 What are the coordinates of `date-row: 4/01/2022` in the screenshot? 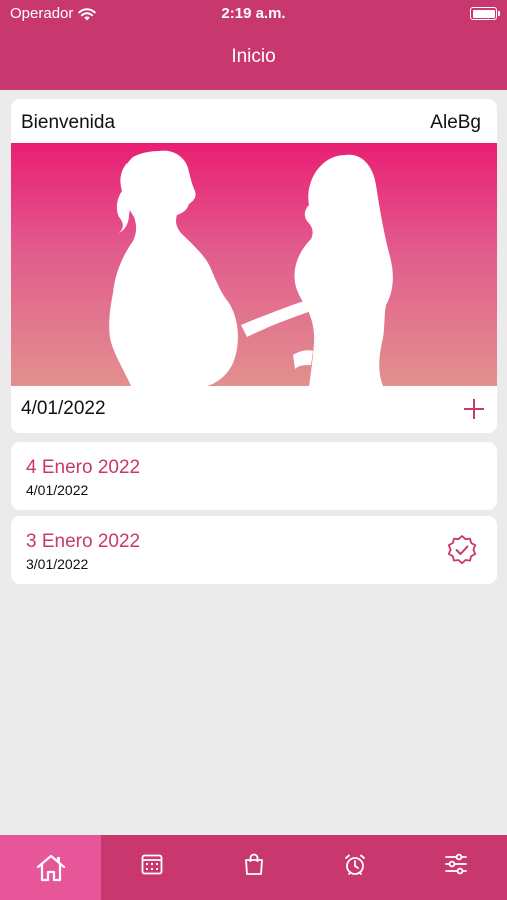 It's located at (254, 409).